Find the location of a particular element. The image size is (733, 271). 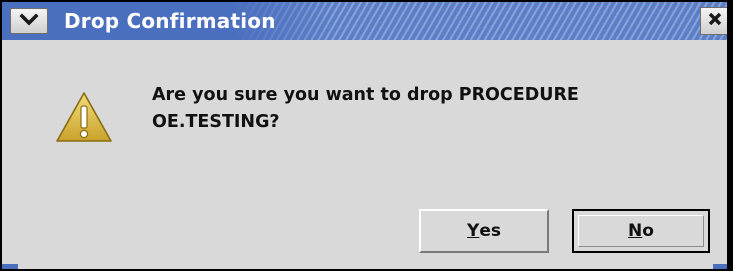

chevron-down-icon is located at coordinates (29, 21).